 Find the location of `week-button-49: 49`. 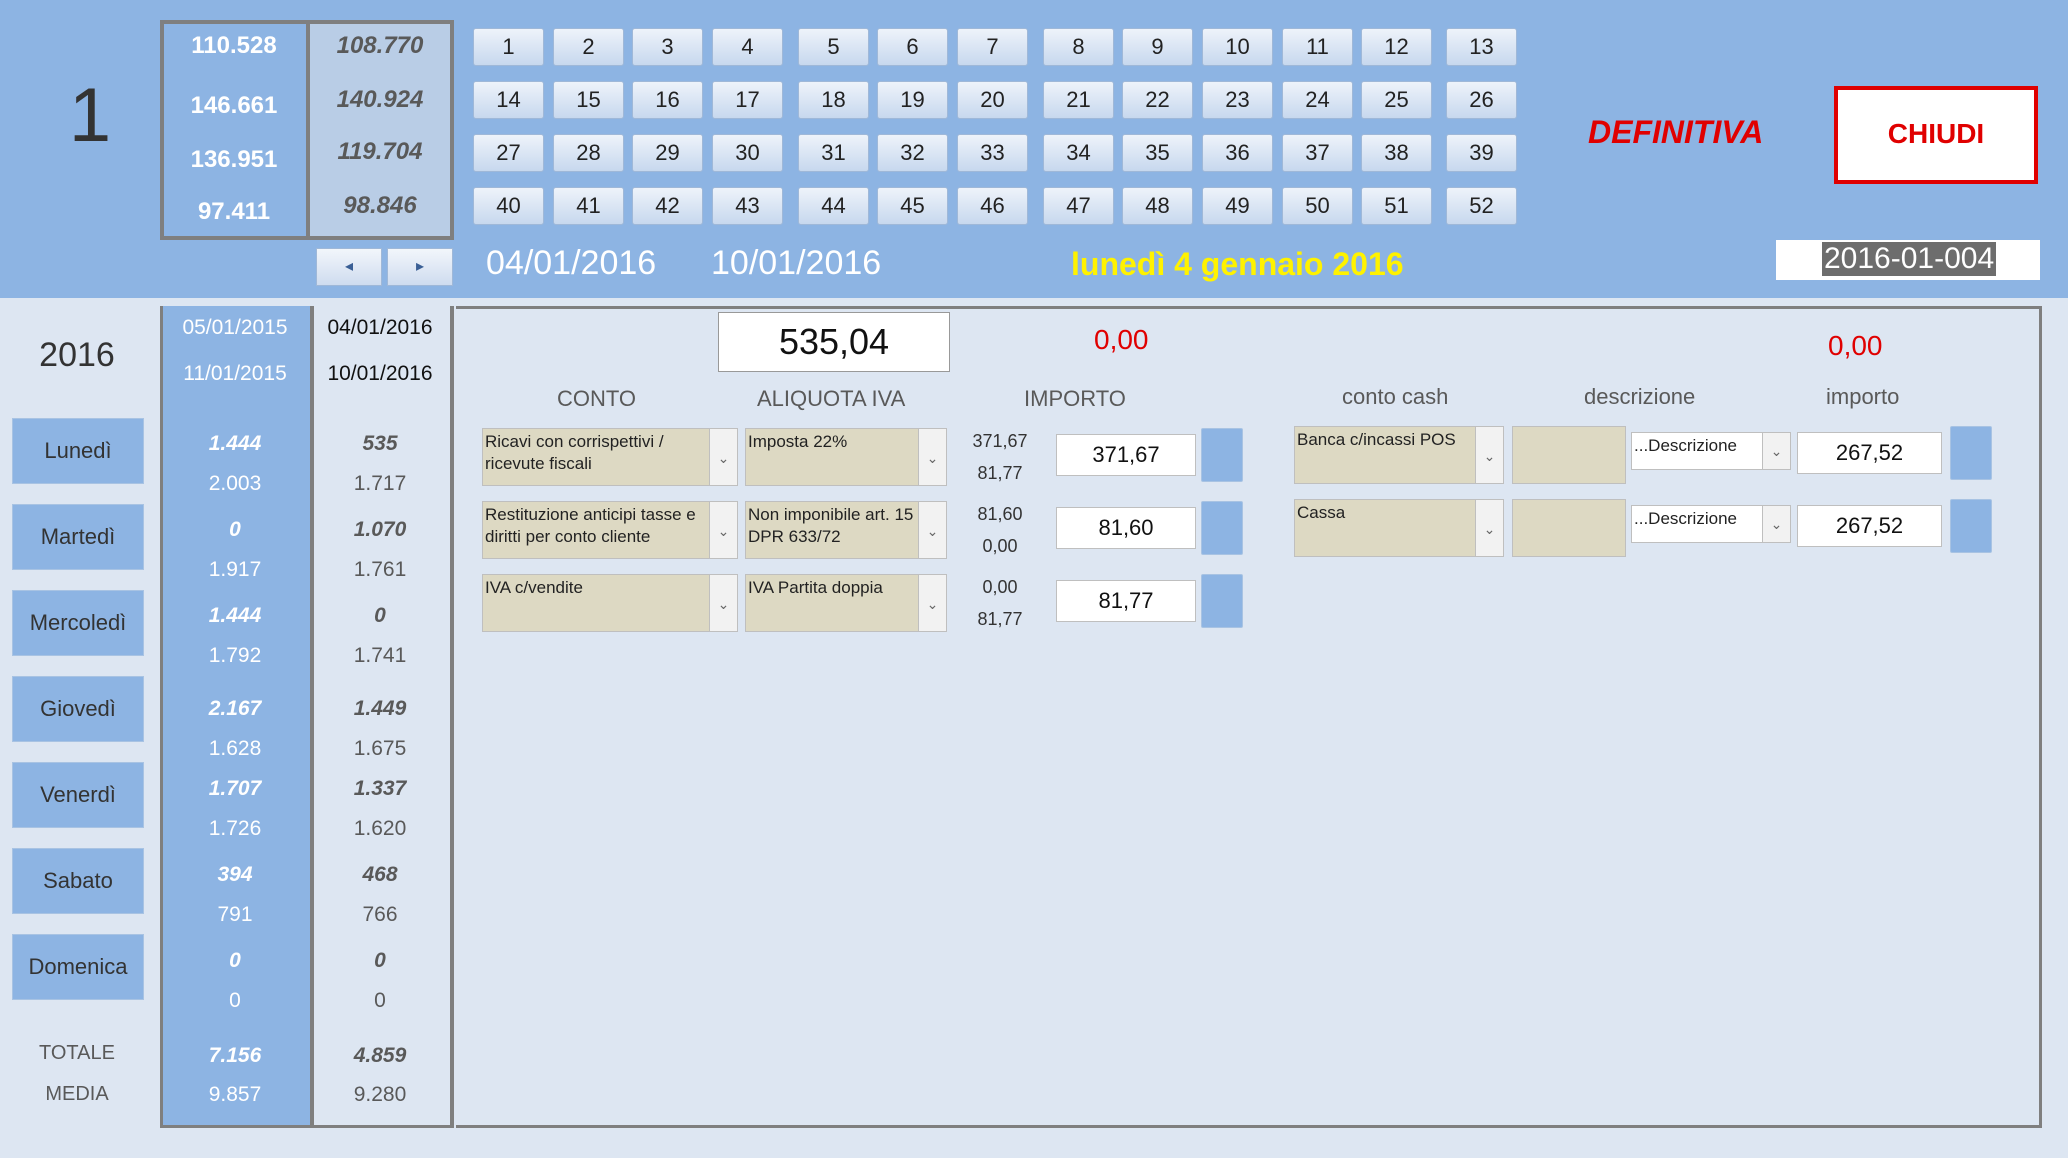

week-button-49: 49 is located at coordinates (1237, 206).